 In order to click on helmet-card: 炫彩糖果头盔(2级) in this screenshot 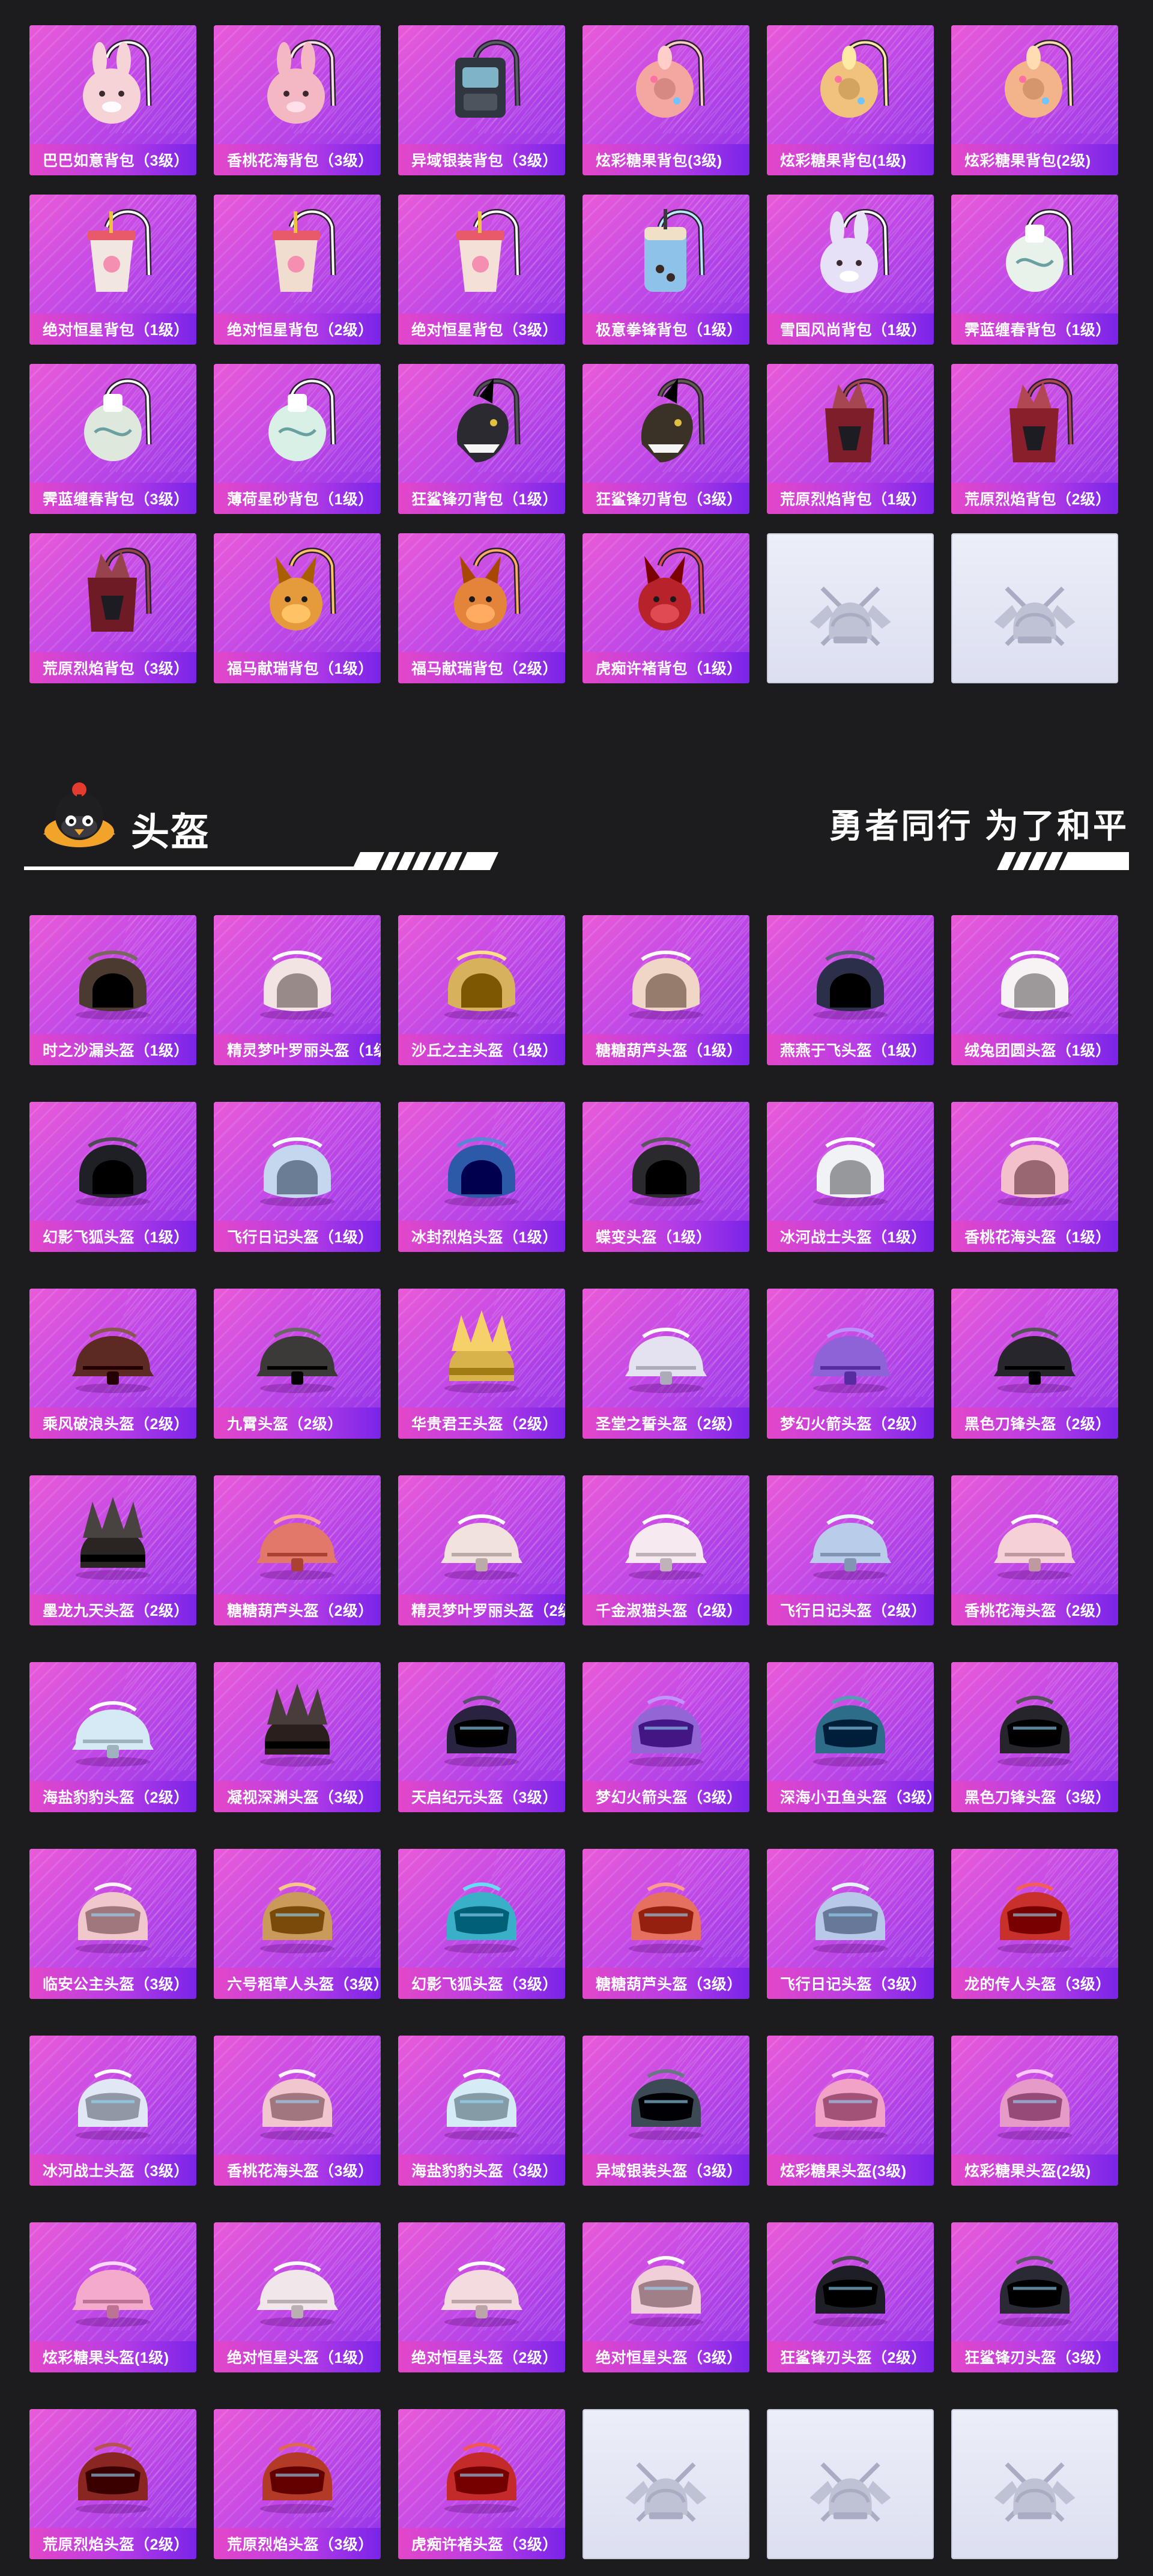, I will do `click(1034, 2111)`.